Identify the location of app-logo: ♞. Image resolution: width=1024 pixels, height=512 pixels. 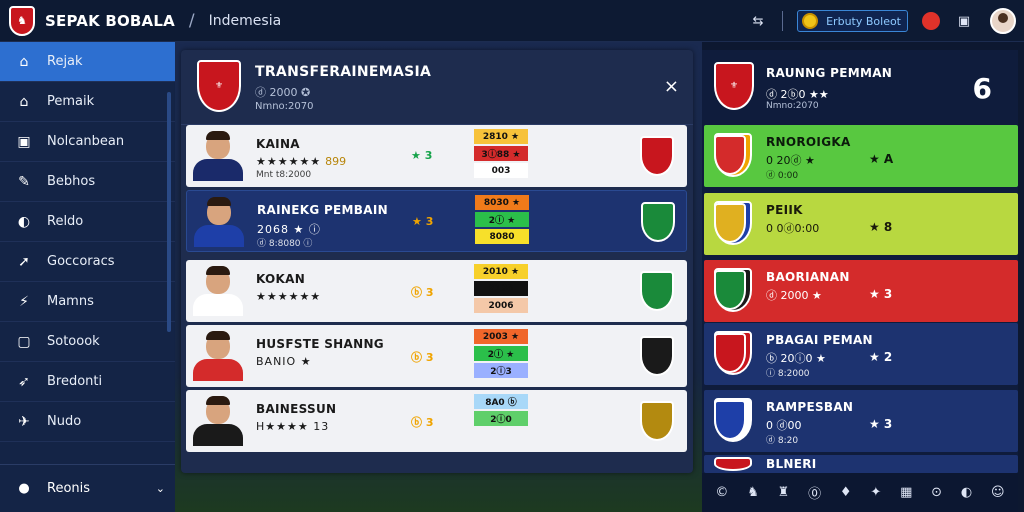
(22, 20).